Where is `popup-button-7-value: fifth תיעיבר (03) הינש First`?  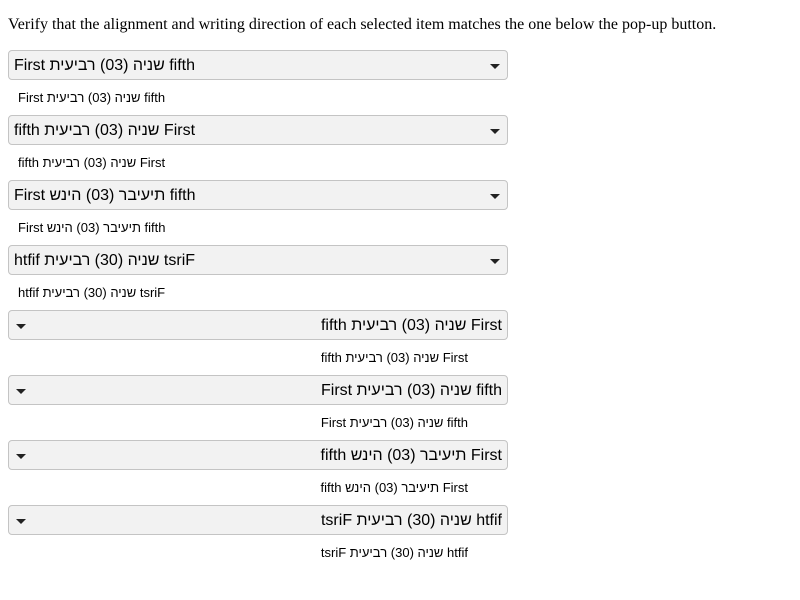
popup-button-7-value: fifth תיעיבר (03) הינש First is located at coordinates (411, 455).